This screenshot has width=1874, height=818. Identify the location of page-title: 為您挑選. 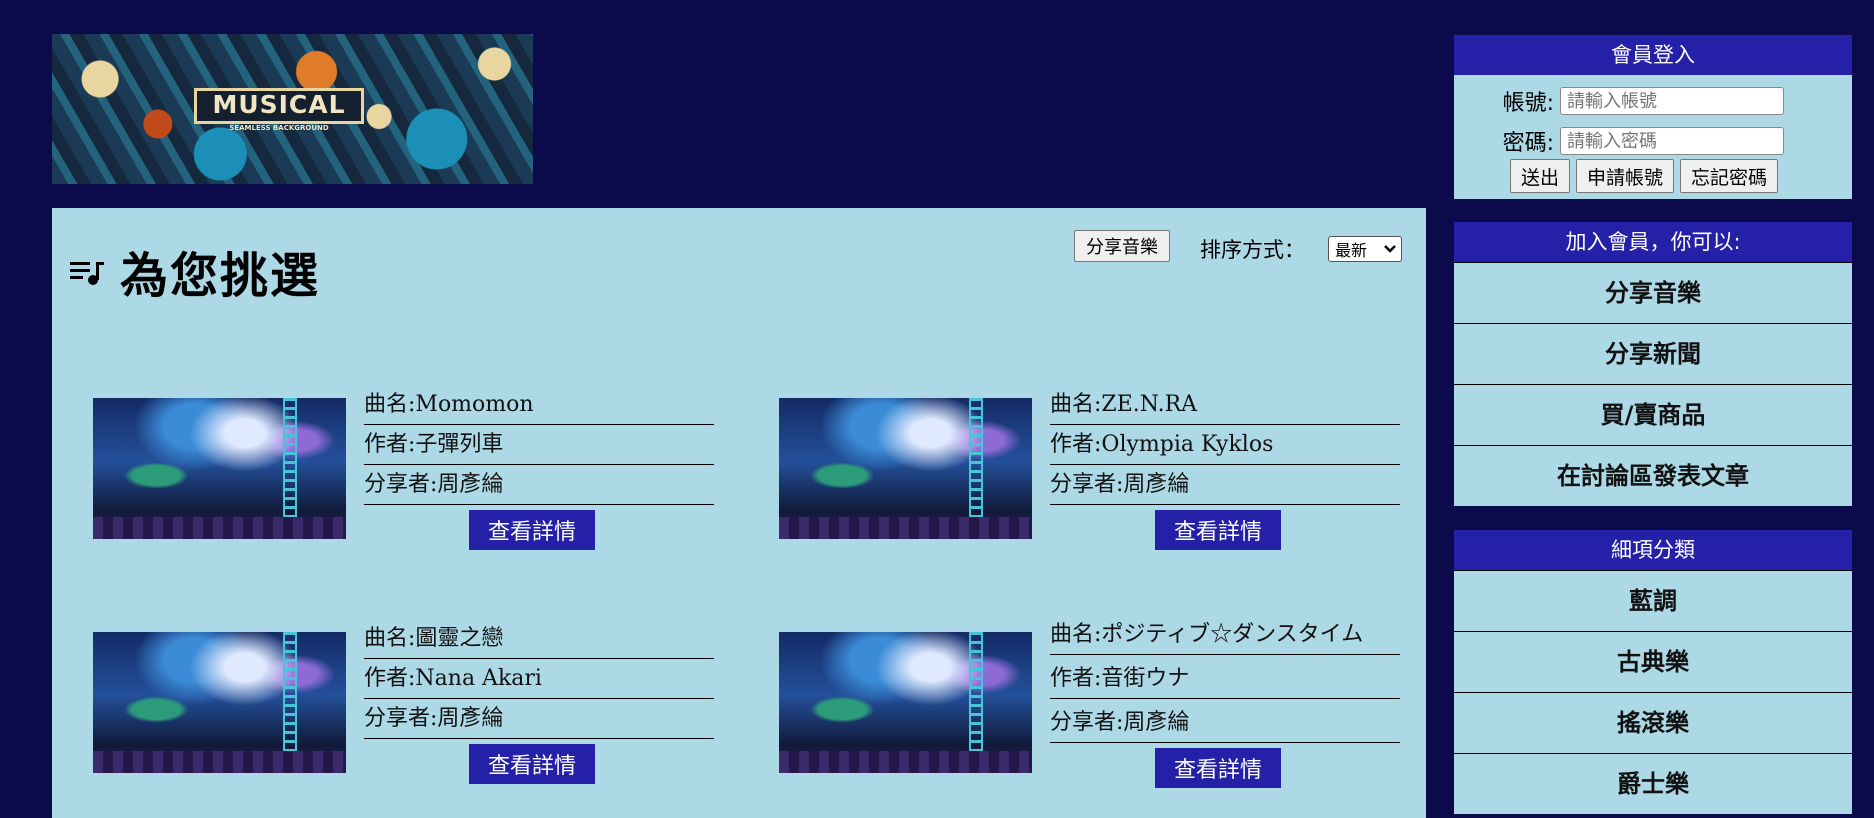
(195, 271).